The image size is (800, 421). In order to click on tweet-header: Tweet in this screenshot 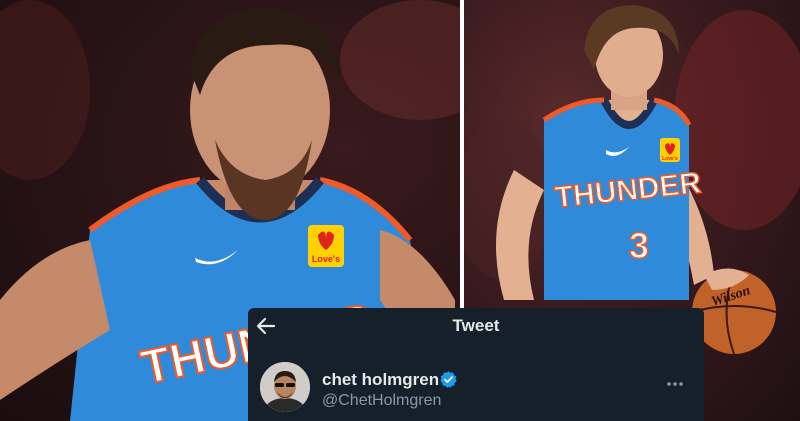, I will do `click(476, 326)`.